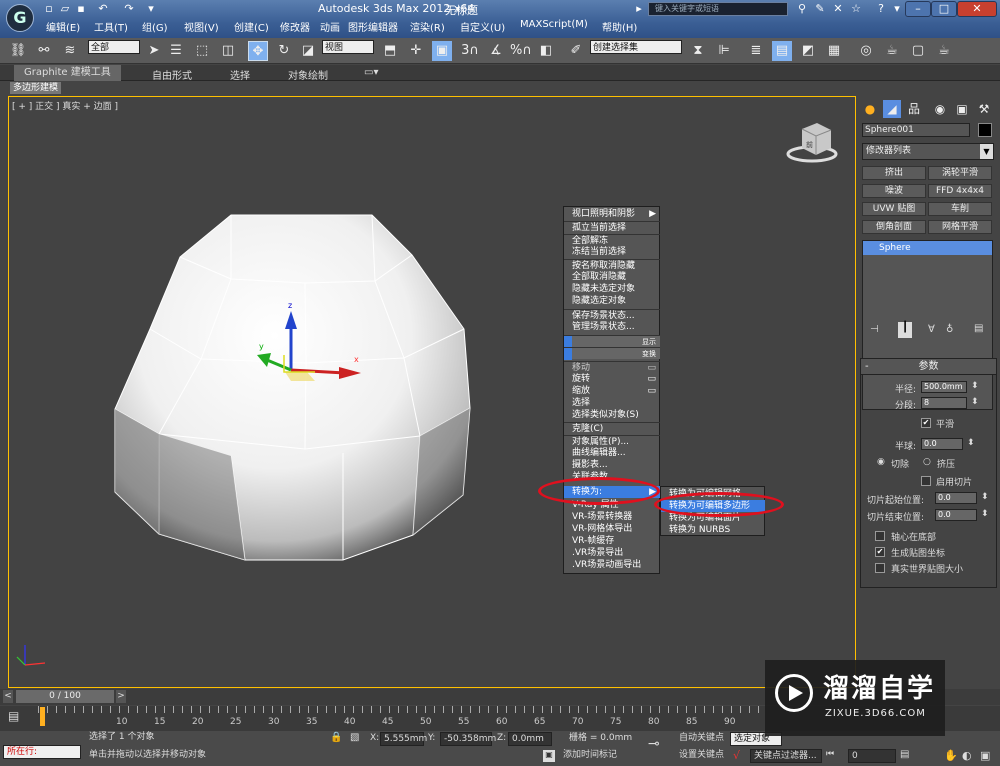 The image size is (1000, 766). What do you see at coordinates (718, 9) in the screenshot?
I see `keyword-search-input: 键入关键字或短语` at bounding box center [718, 9].